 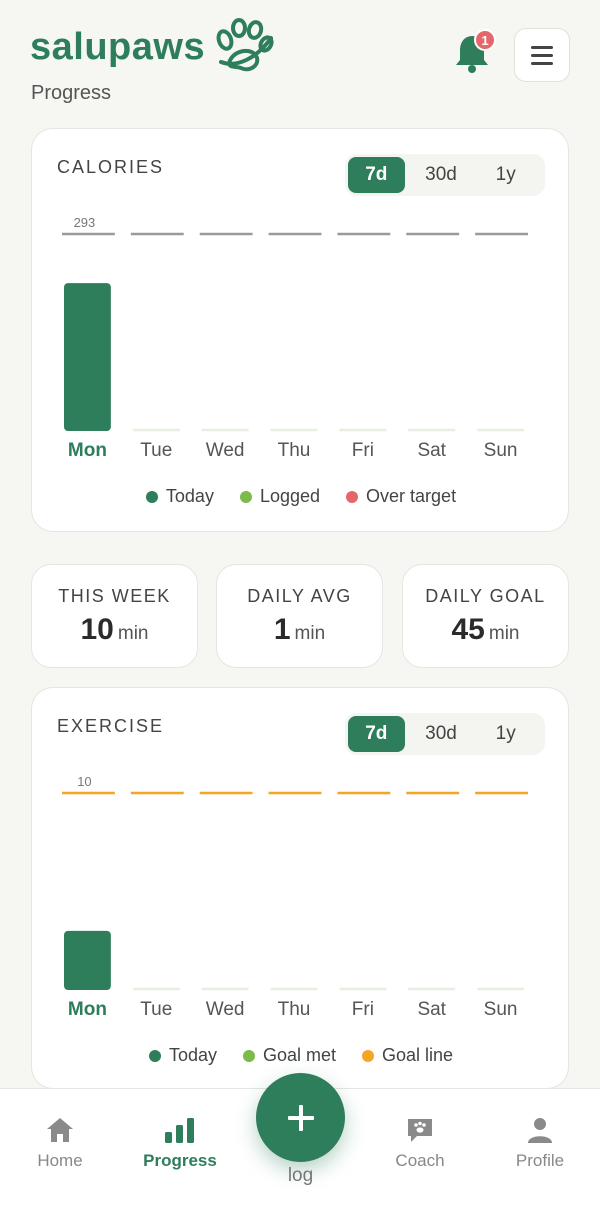 What do you see at coordinates (418, 1055) in the screenshot?
I see `legend-label: Goal line` at bounding box center [418, 1055].